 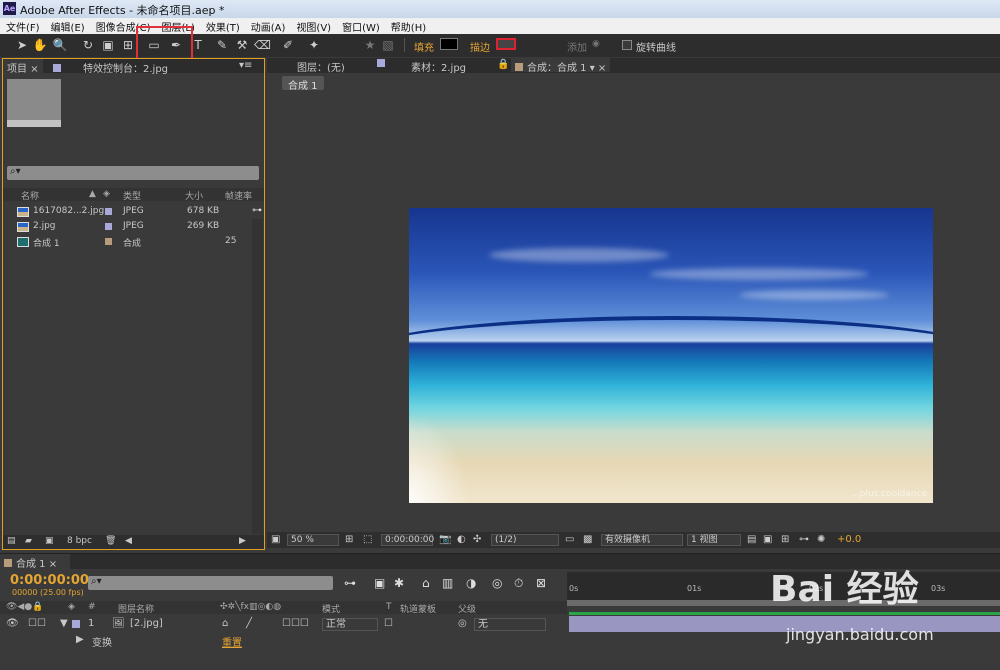 I want to click on eye-icon: 👁, so click(x=12, y=623).